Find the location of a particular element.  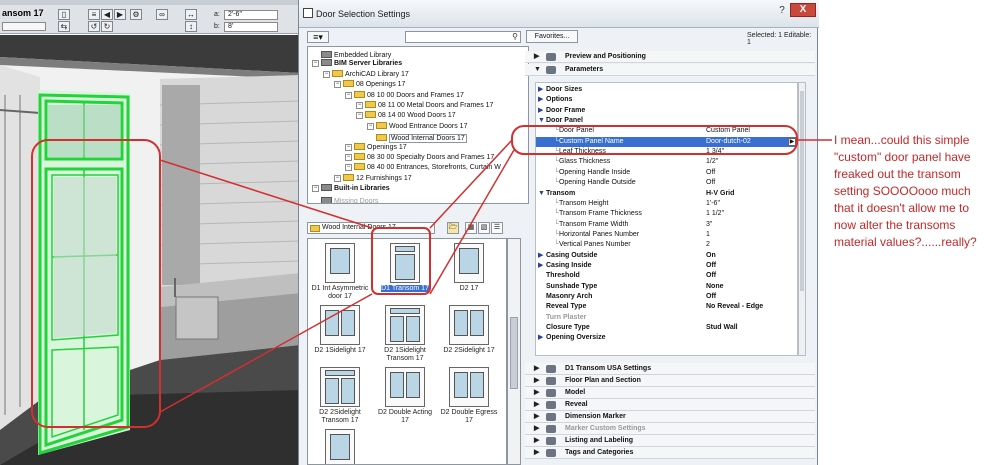

parameter-row: Turn Plaster is located at coordinates (666, 318).